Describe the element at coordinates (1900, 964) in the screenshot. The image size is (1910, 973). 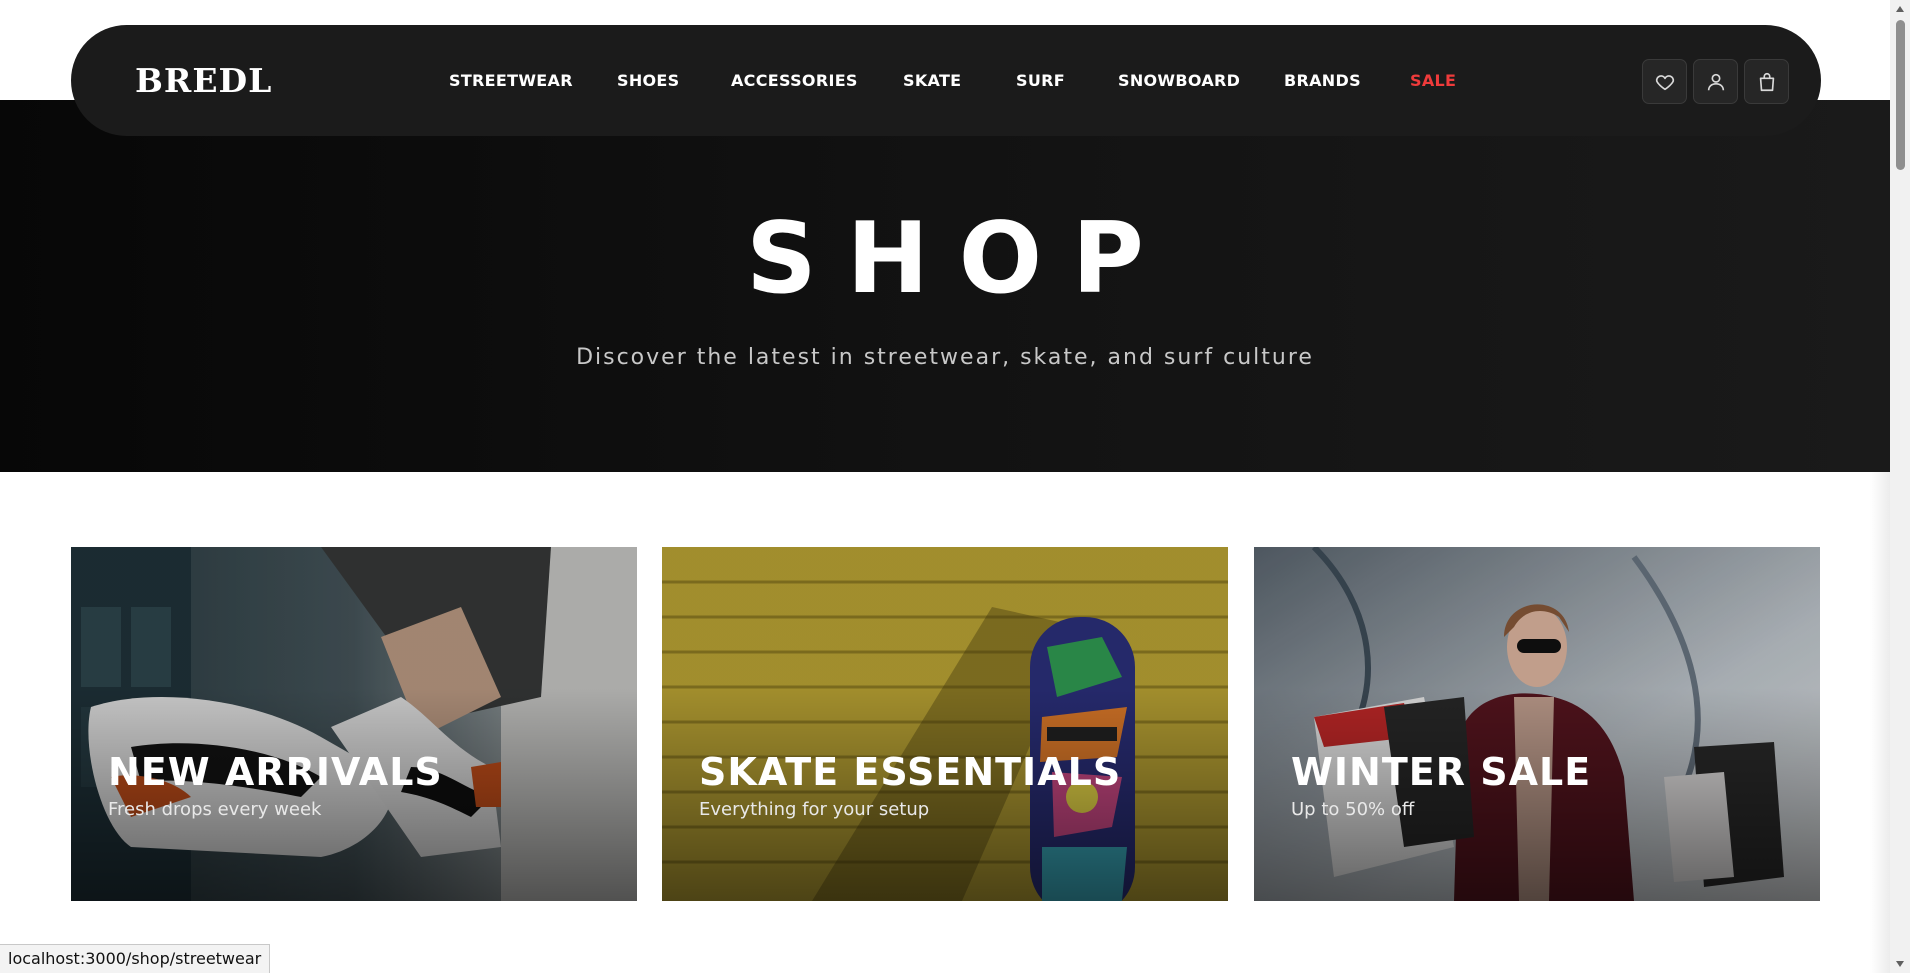
I see `scroll-down-arrow-icon` at that location.